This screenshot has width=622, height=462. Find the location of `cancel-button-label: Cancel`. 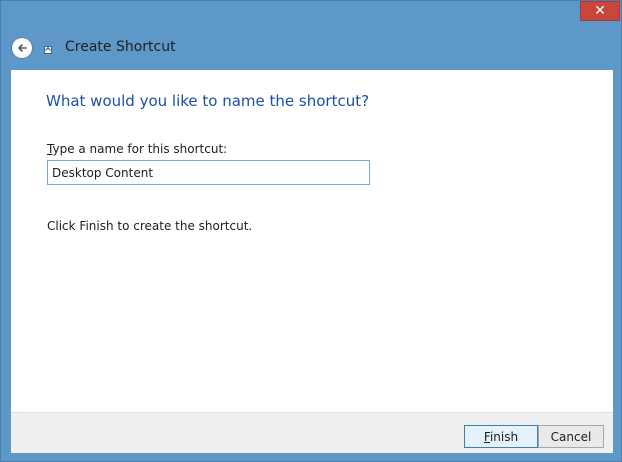

cancel-button-label: Cancel is located at coordinates (571, 436).